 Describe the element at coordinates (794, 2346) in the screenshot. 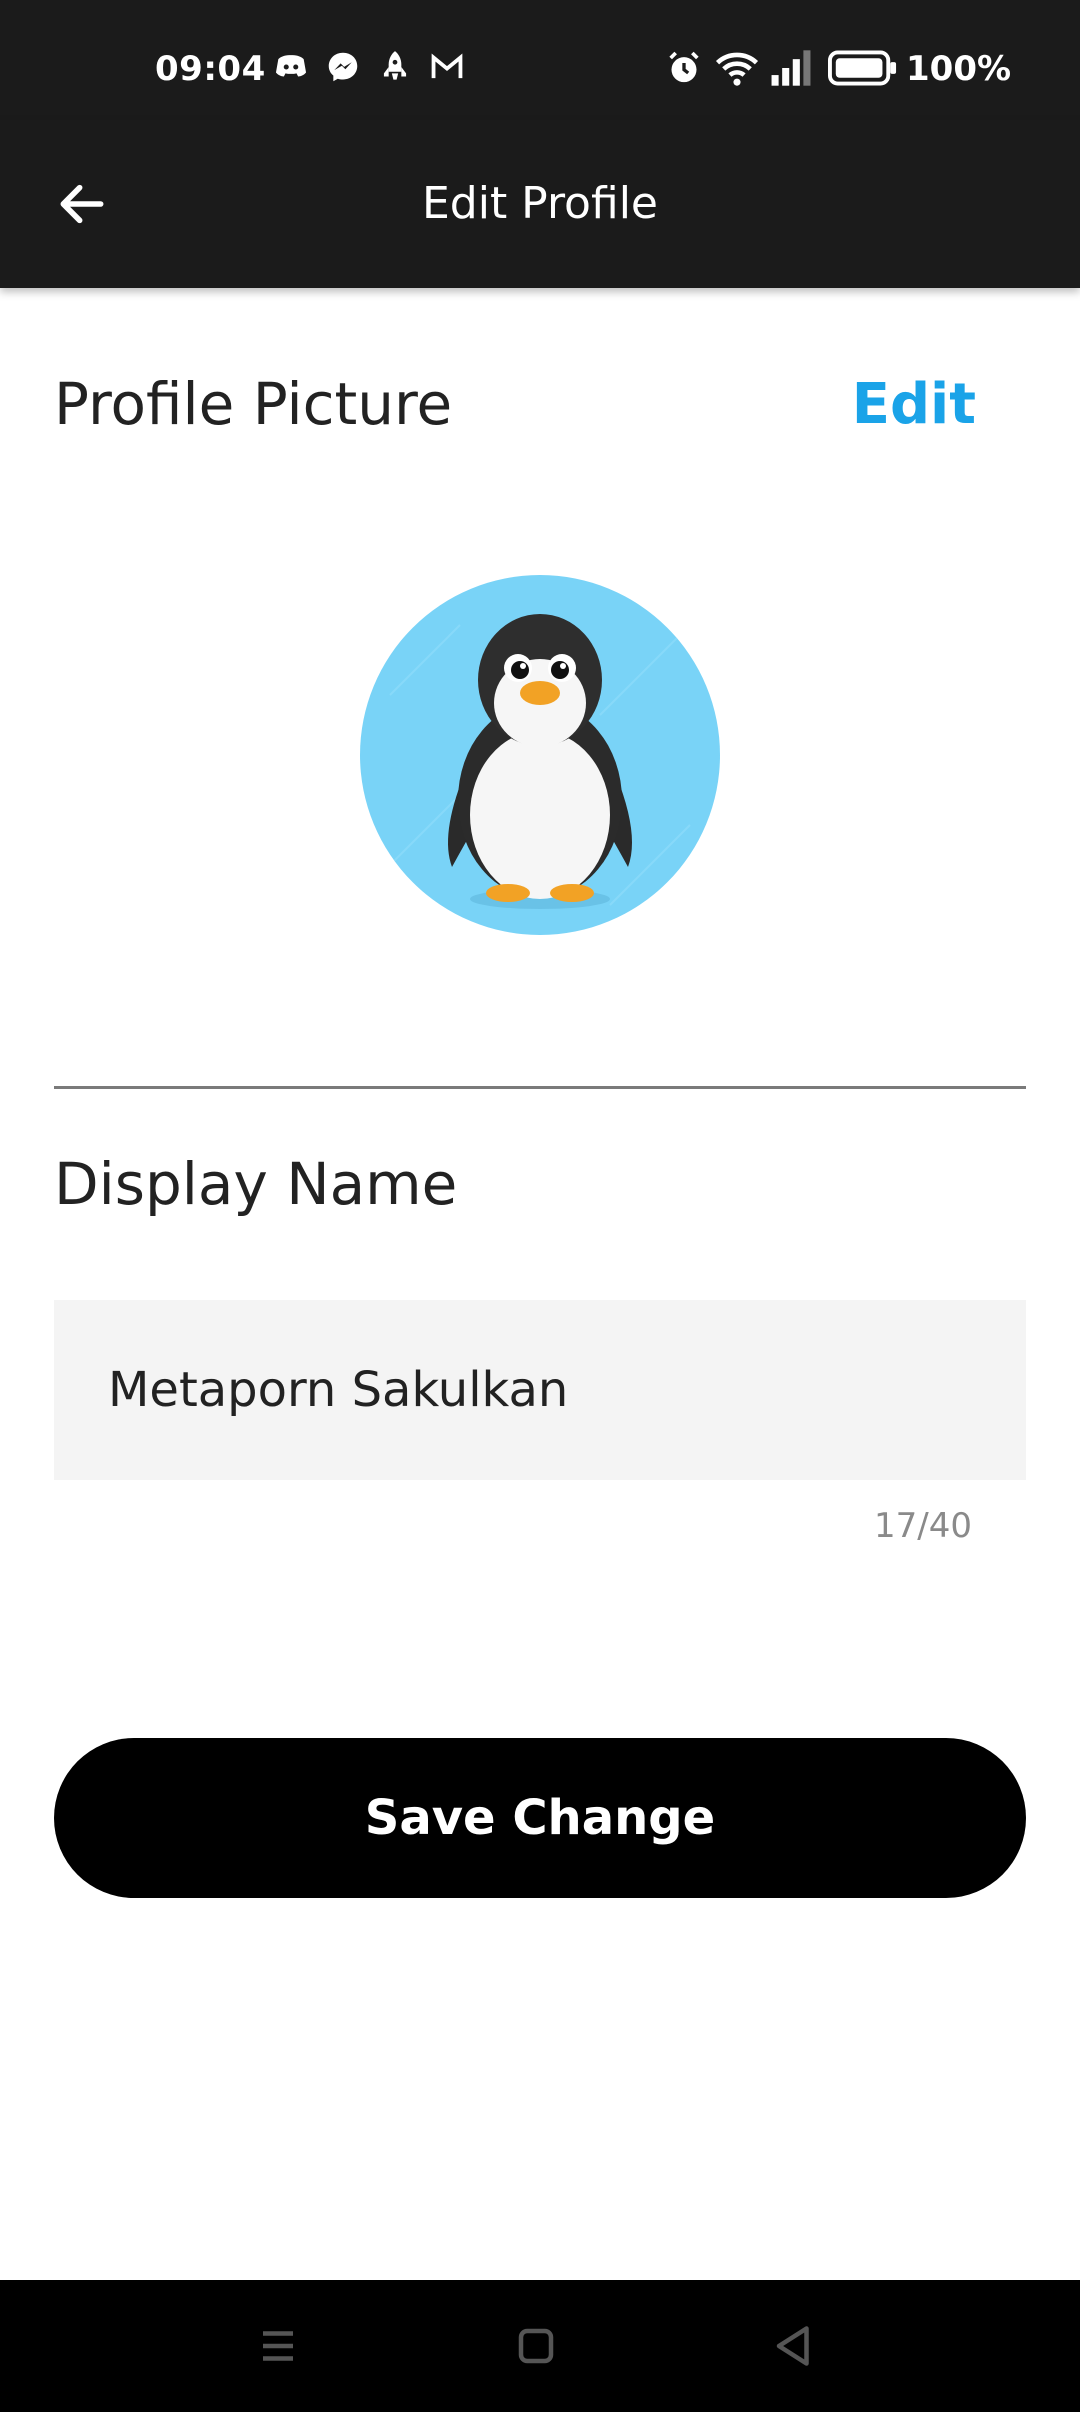

I see `back-icon` at that location.